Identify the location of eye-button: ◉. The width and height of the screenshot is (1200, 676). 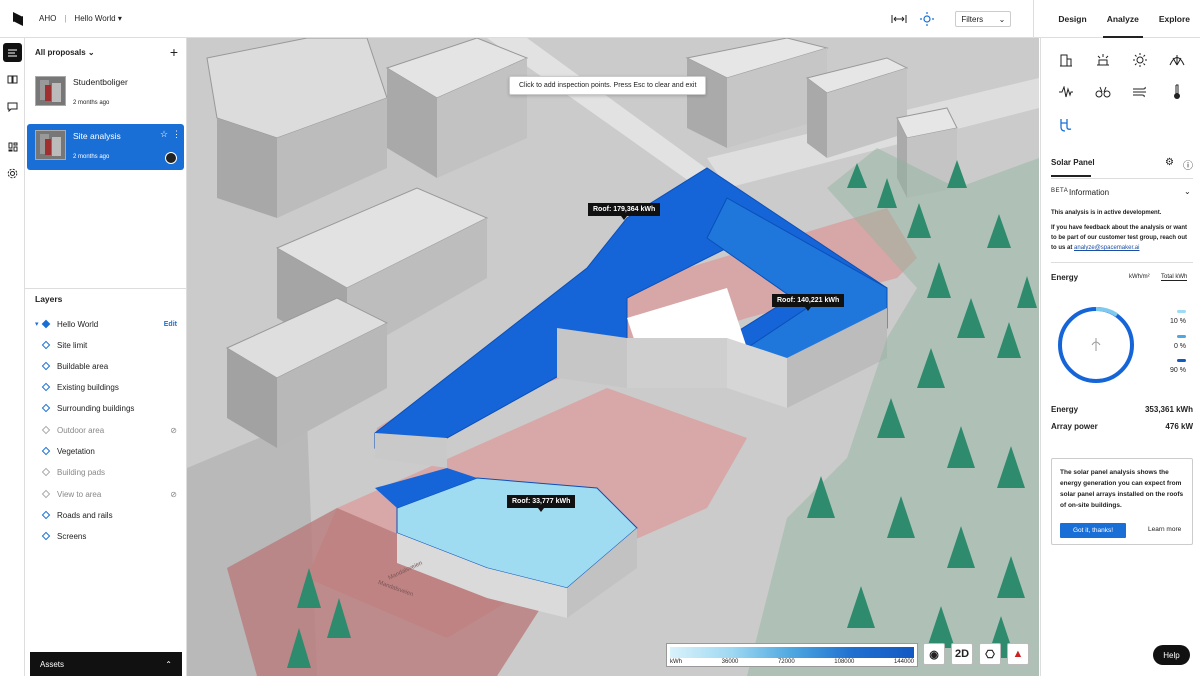
(934, 654).